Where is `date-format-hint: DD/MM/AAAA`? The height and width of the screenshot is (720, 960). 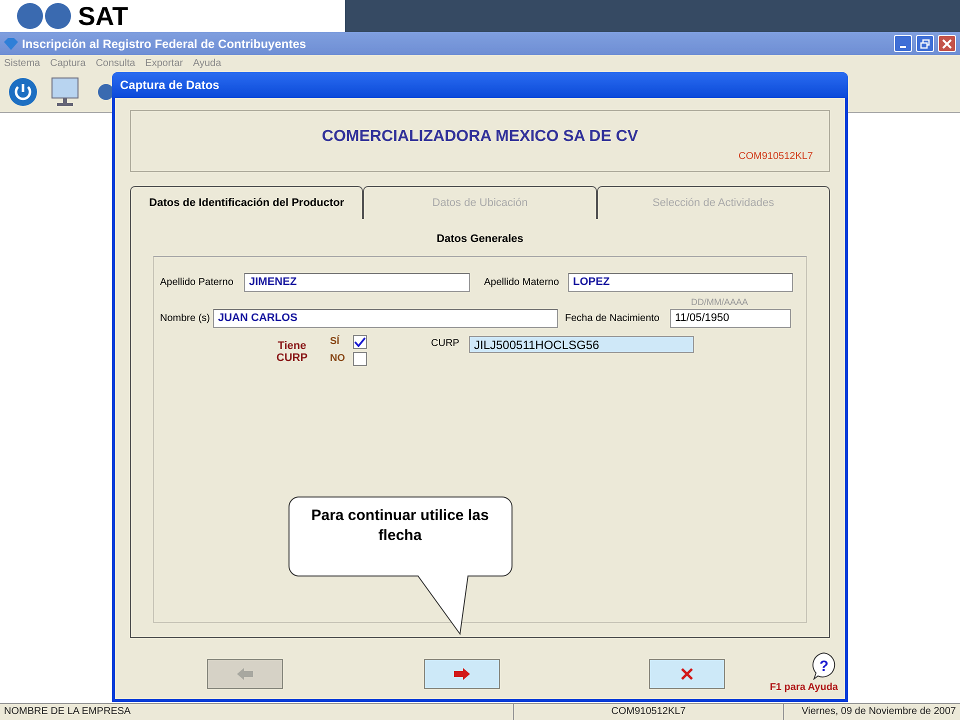 date-format-hint: DD/MM/AAAA is located at coordinates (719, 302).